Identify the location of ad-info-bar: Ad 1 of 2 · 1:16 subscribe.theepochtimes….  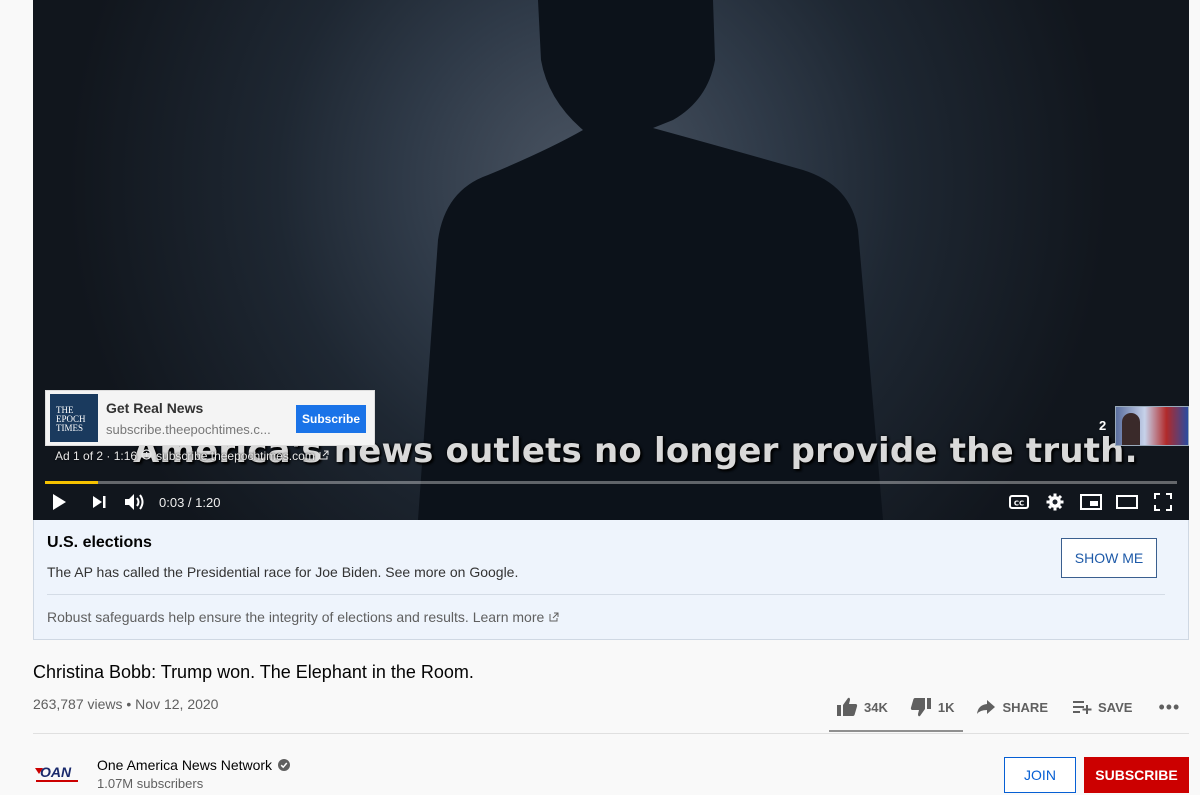
(192, 456).